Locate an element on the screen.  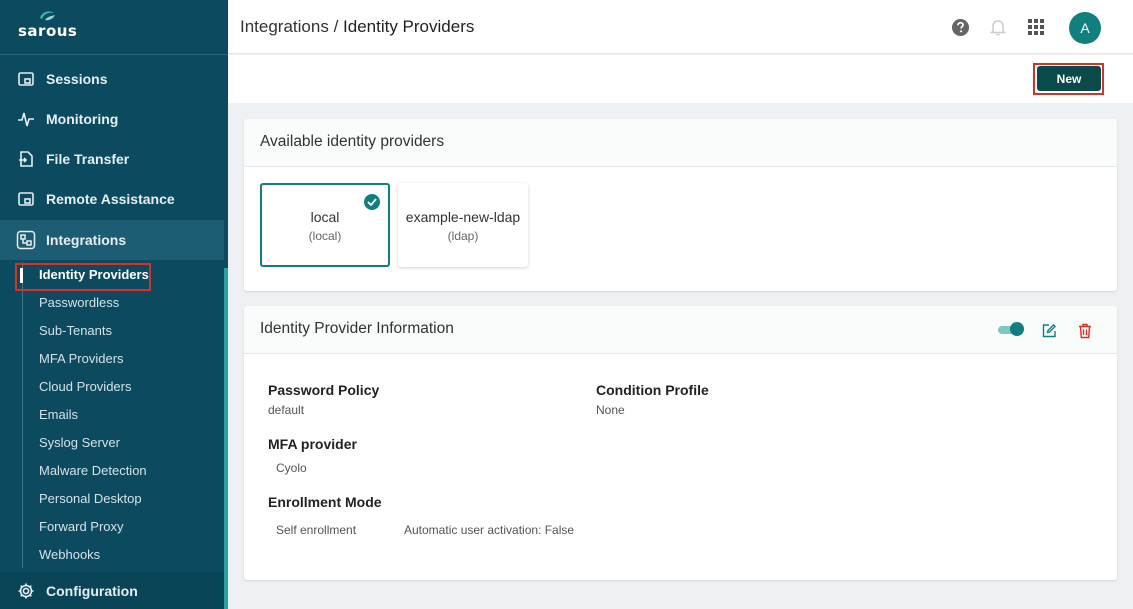
card-title: Available identity providers is located at coordinates (352, 141).